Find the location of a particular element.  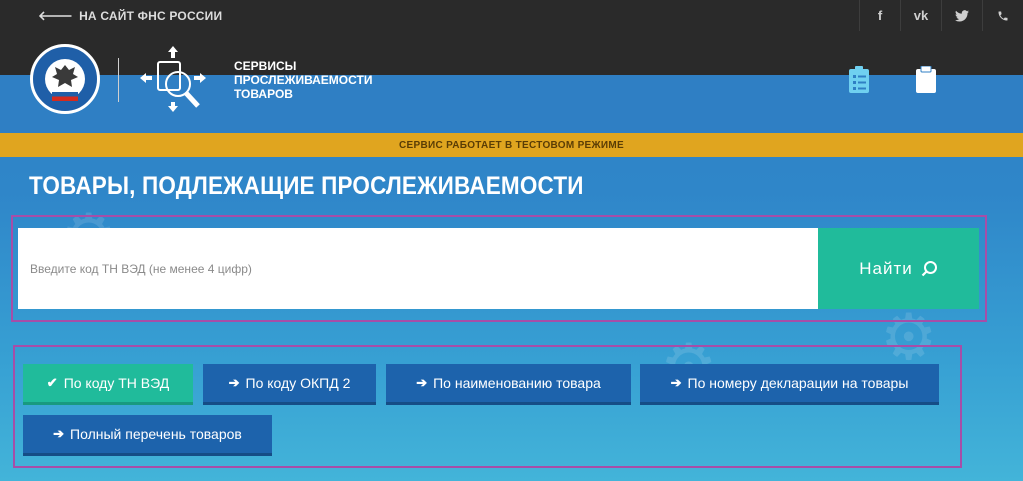

test-mode-text: СЕРВИС РАБОТАЕТ В ТЕСТОВОМ РЕЖИМЕ is located at coordinates (511, 145).